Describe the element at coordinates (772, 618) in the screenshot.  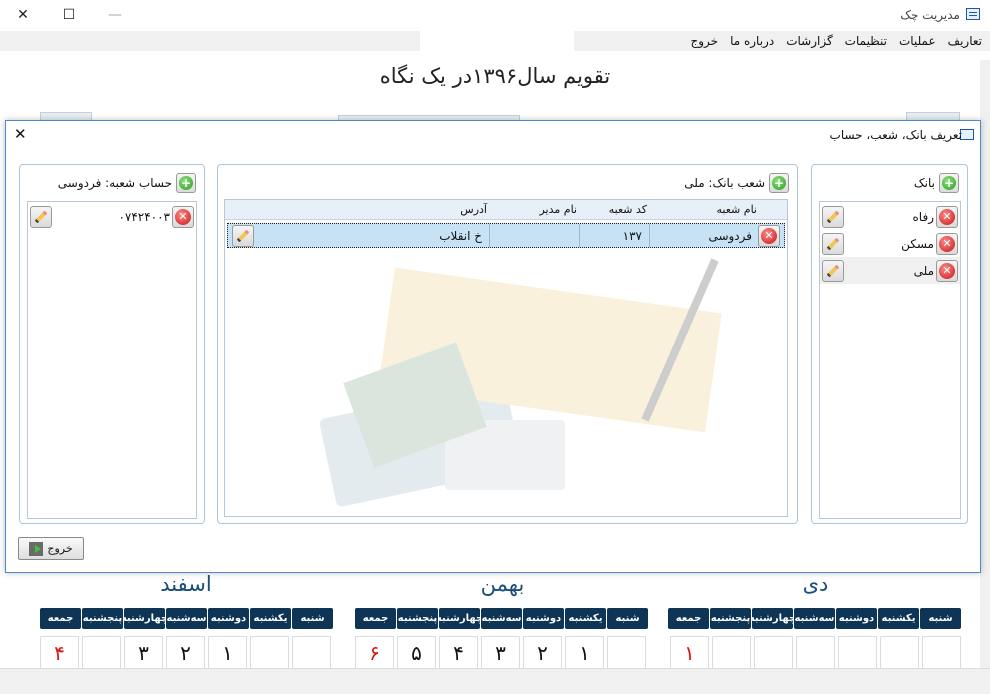
I see `weekday-header: چهارشنبه` at that location.